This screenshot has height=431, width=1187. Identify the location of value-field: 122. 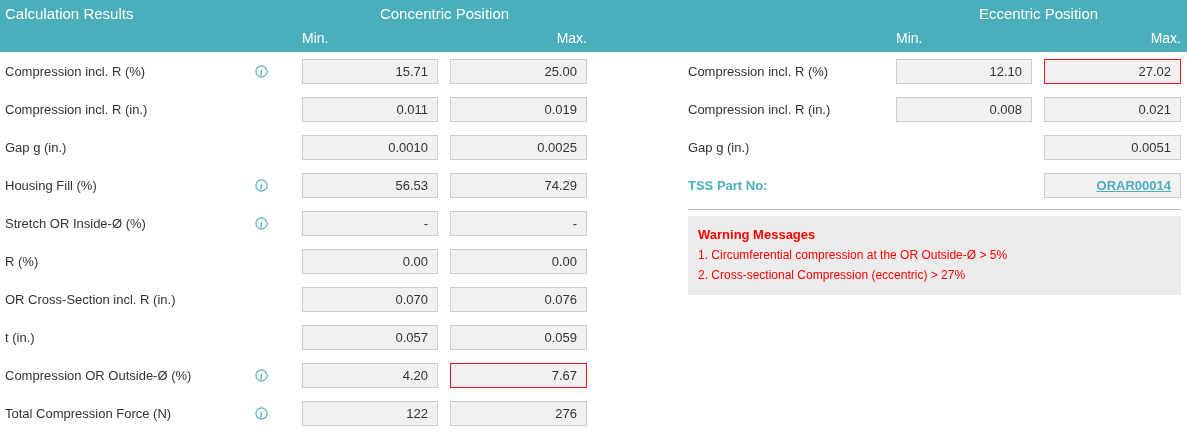
(370, 413).